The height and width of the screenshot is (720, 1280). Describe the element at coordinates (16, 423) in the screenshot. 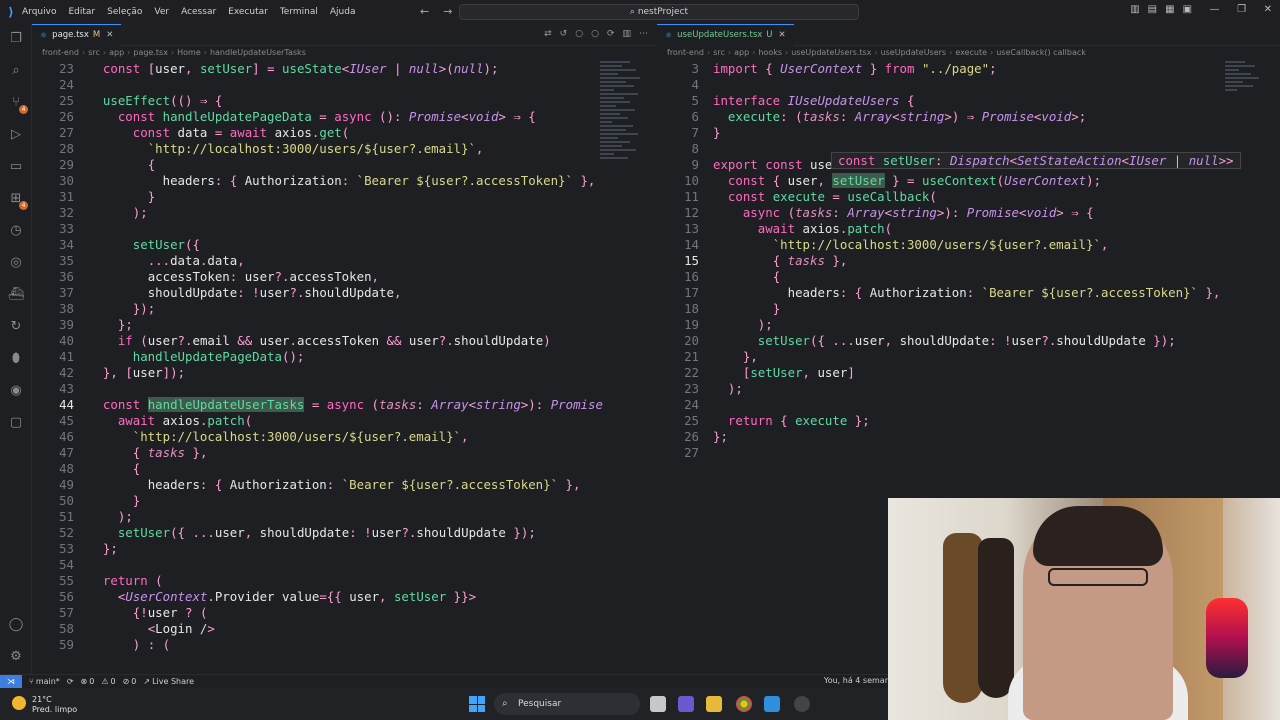

I see `testing-icon: ▢` at that location.